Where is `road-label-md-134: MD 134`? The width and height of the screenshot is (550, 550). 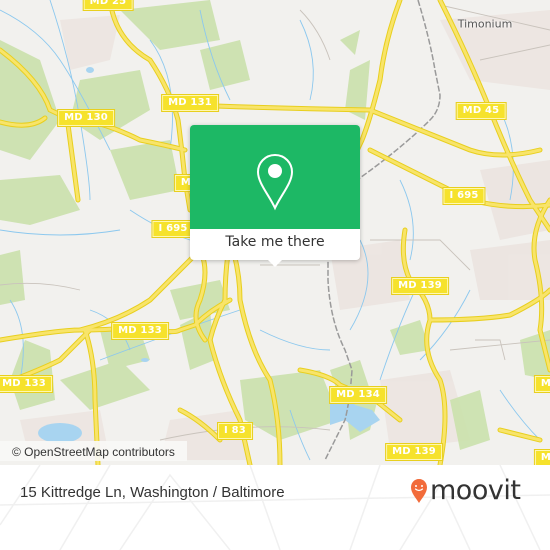 road-label-md-134: MD 134 is located at coordinates (358, 395).